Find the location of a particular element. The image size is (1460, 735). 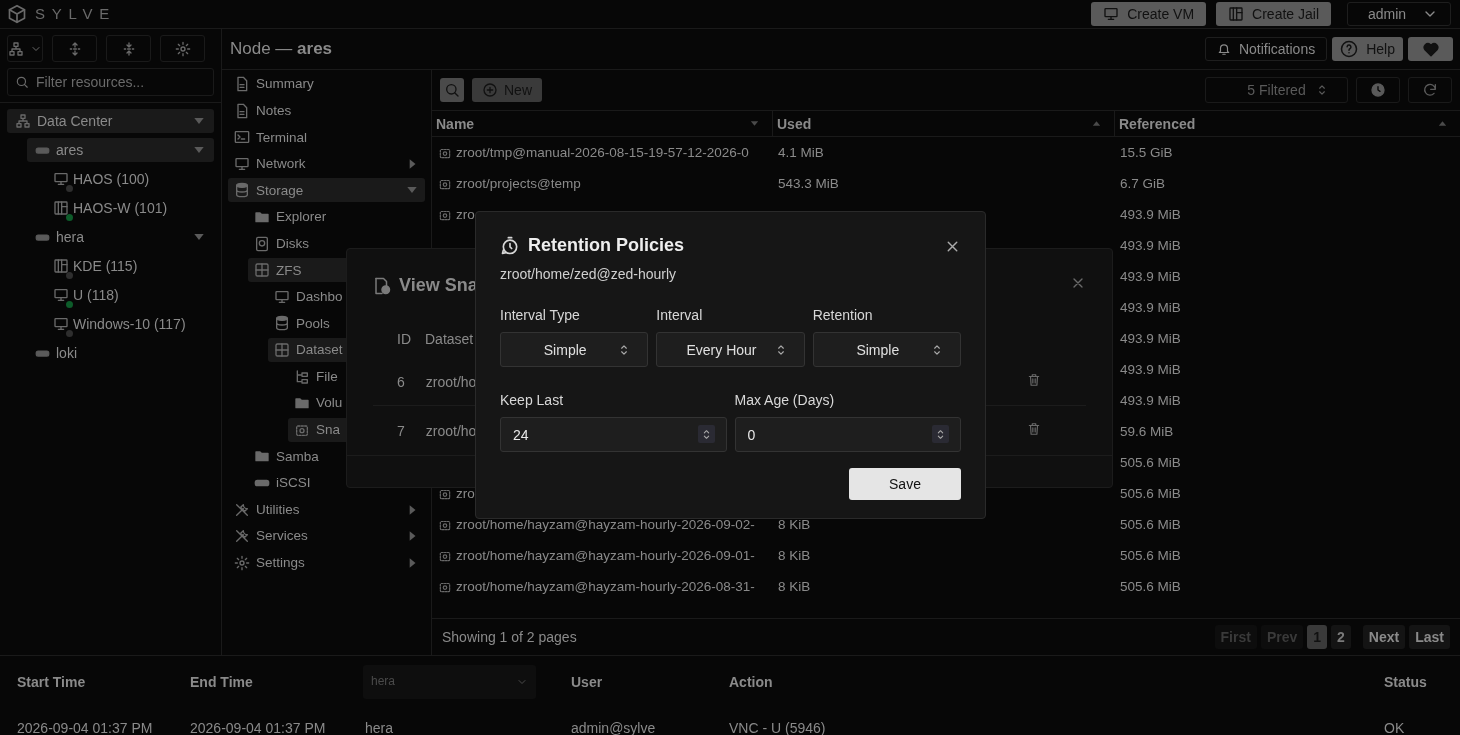

table-cell: 59.6 MiB is located at coordinates (1147, 432).